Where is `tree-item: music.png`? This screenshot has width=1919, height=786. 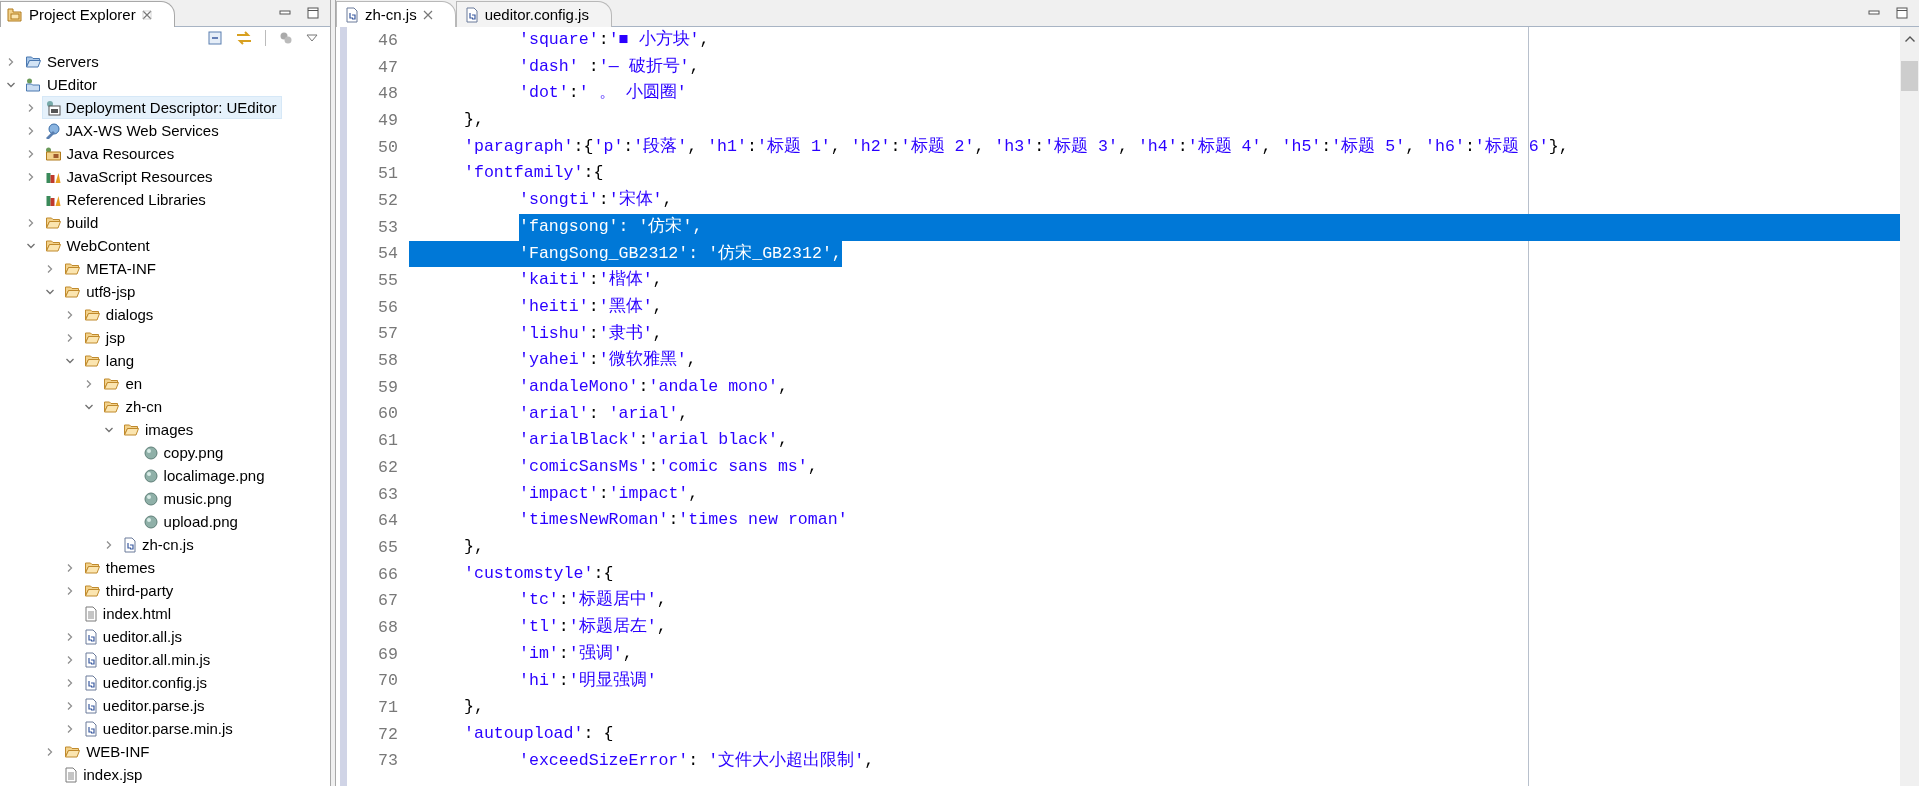 tree-item: music.png is located at coordinates (188, 498).